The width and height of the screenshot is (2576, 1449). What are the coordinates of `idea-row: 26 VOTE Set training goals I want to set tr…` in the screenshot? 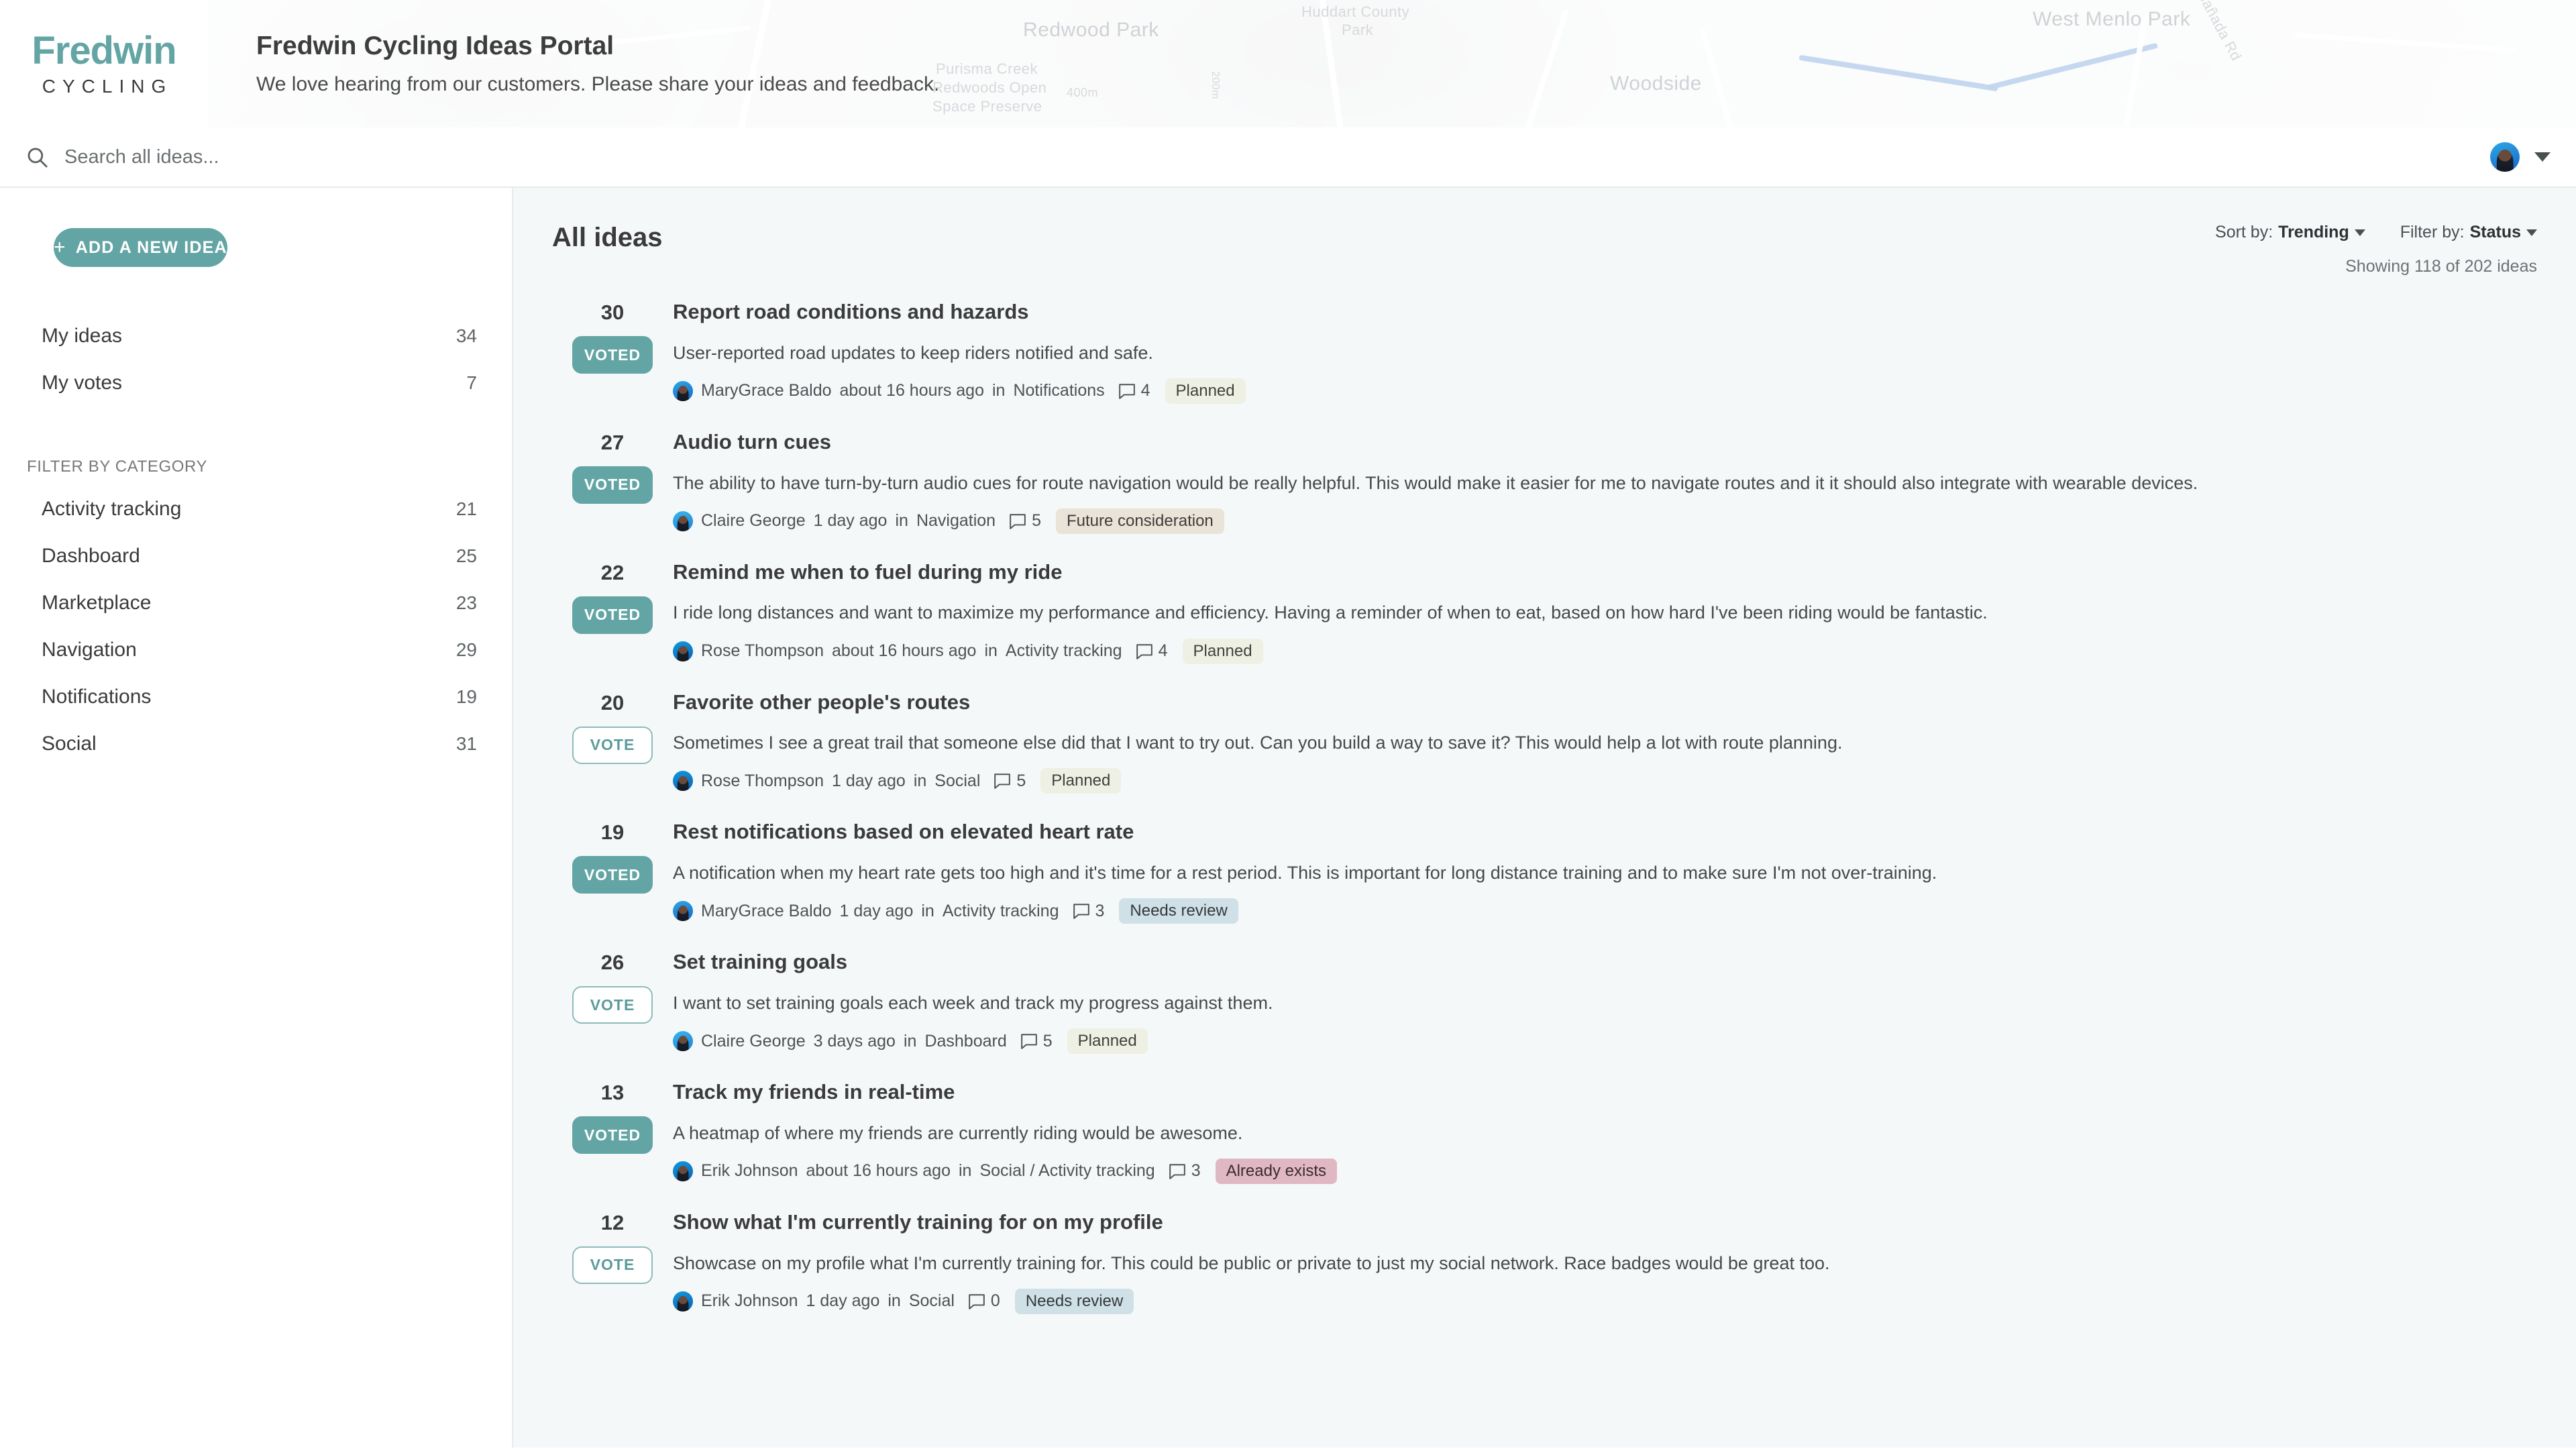 It's located at (1544, 1006).